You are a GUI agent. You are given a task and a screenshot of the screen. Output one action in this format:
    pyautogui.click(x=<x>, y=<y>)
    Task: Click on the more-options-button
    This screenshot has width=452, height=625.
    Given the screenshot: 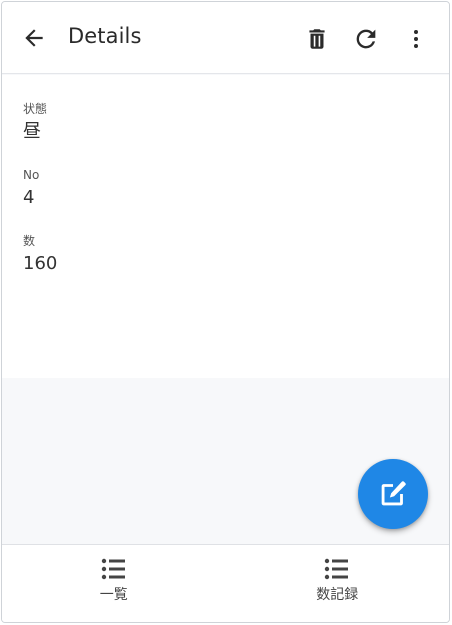 What is the action you would take?
    pyautogui.click(x=416, y=39)
    